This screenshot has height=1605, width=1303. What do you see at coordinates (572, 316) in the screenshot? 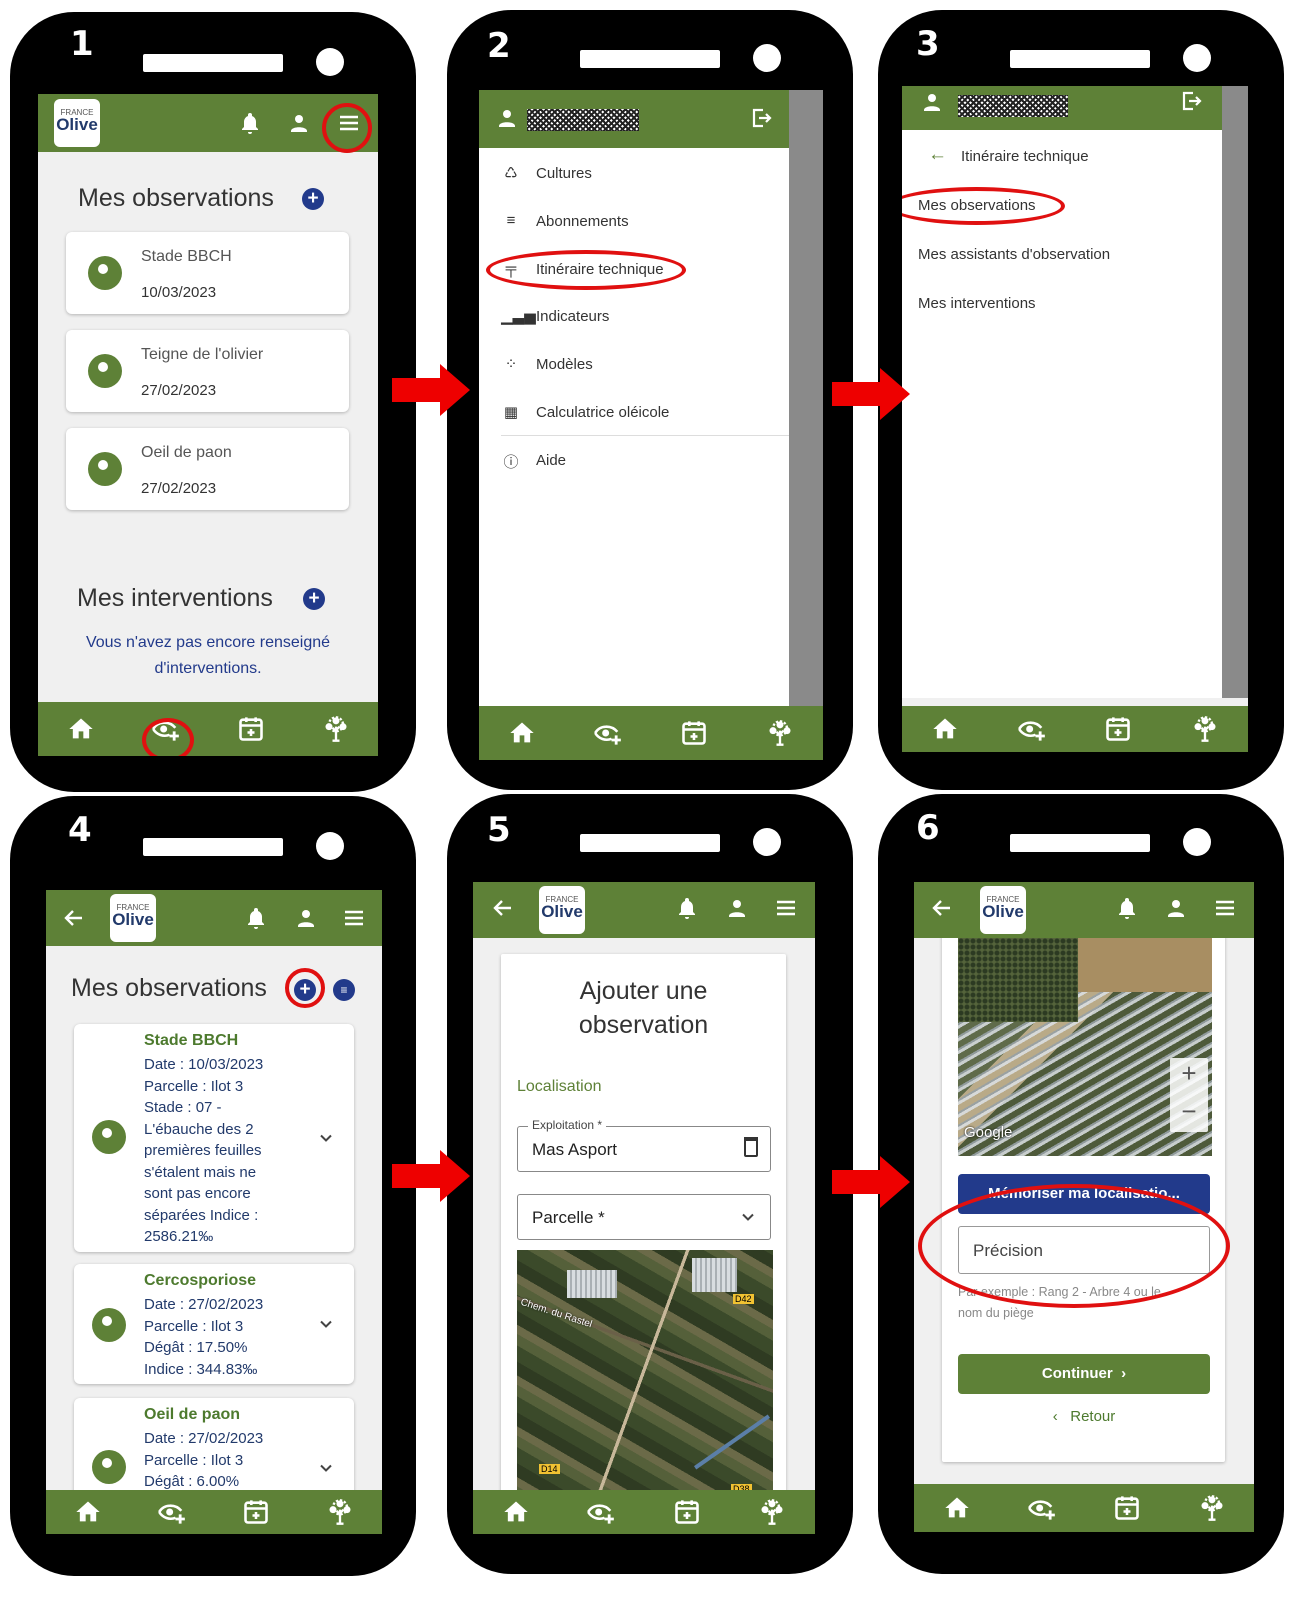
I see `menu-item-indicateurs: Indicateurs` at bounding box center [572, 316].